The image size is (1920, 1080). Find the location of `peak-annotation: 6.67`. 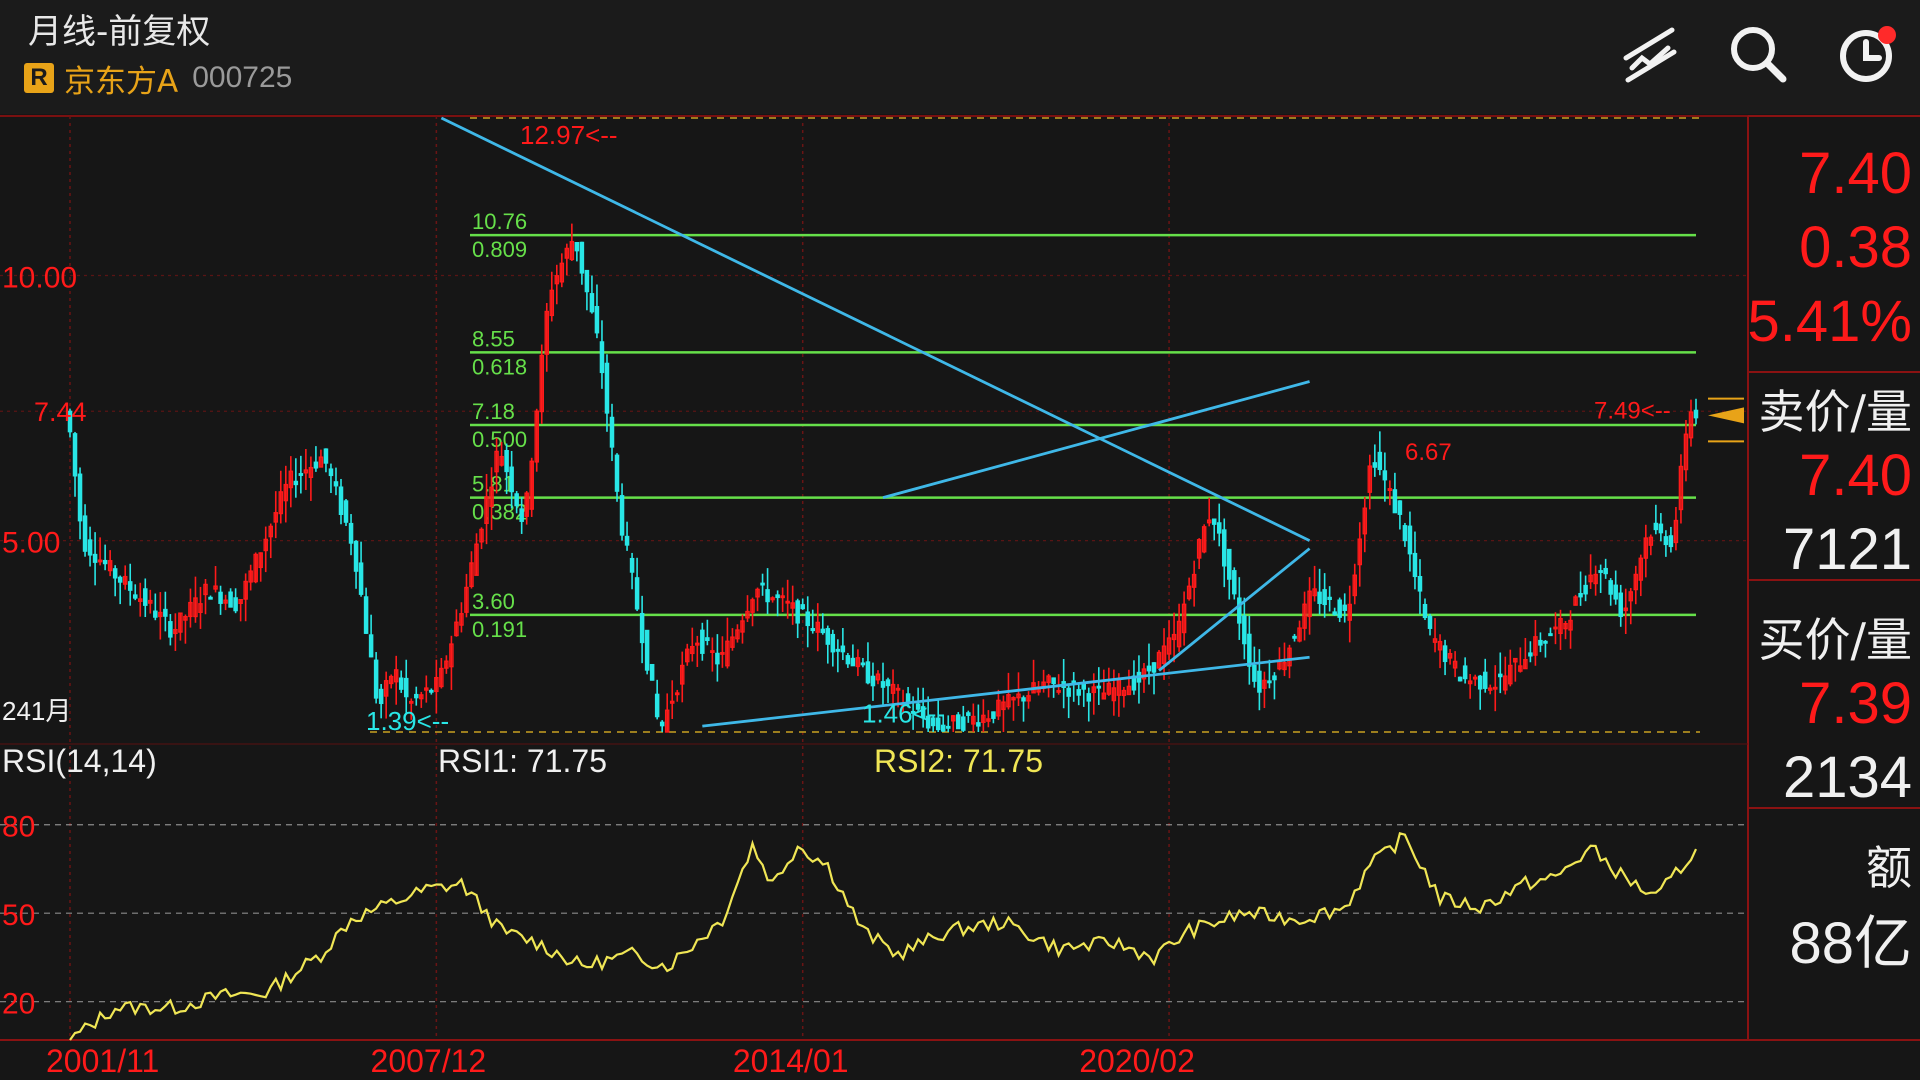

peak-annotation: 6.67 is located at coordinates (1428, 452).